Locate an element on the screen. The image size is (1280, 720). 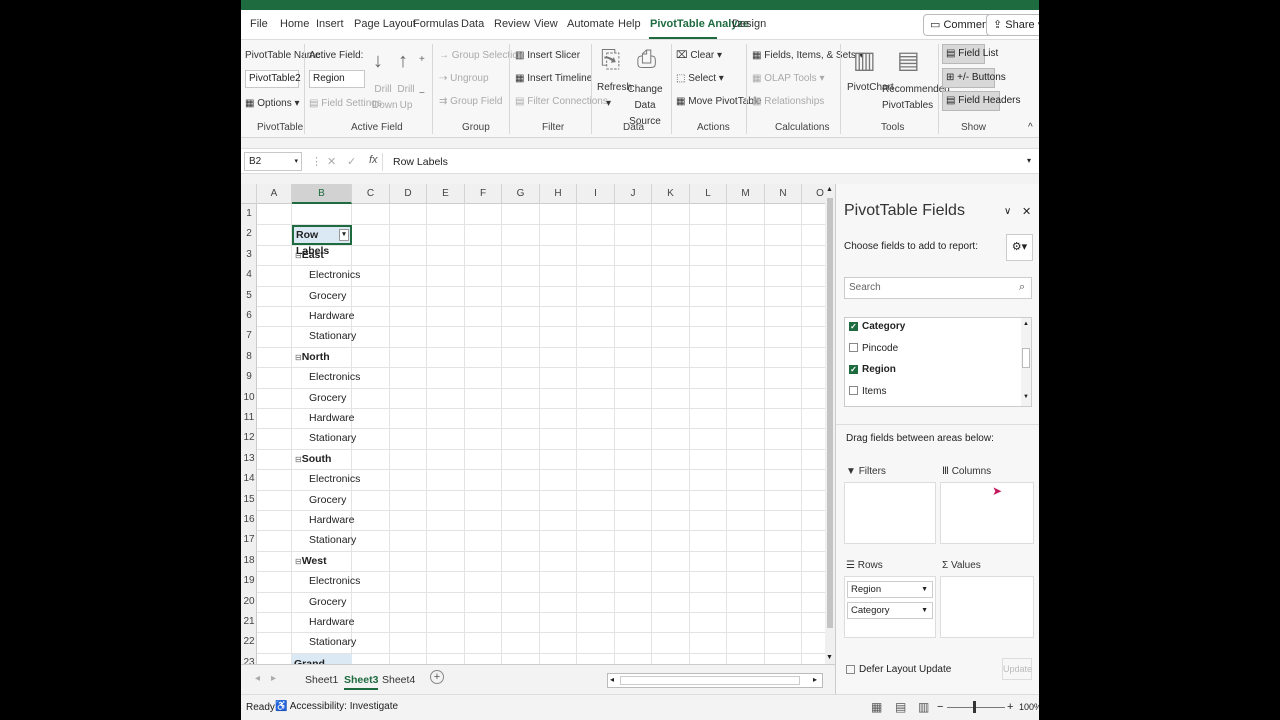
normal-view-icon: ▦ is located at coordinates (876, 707).